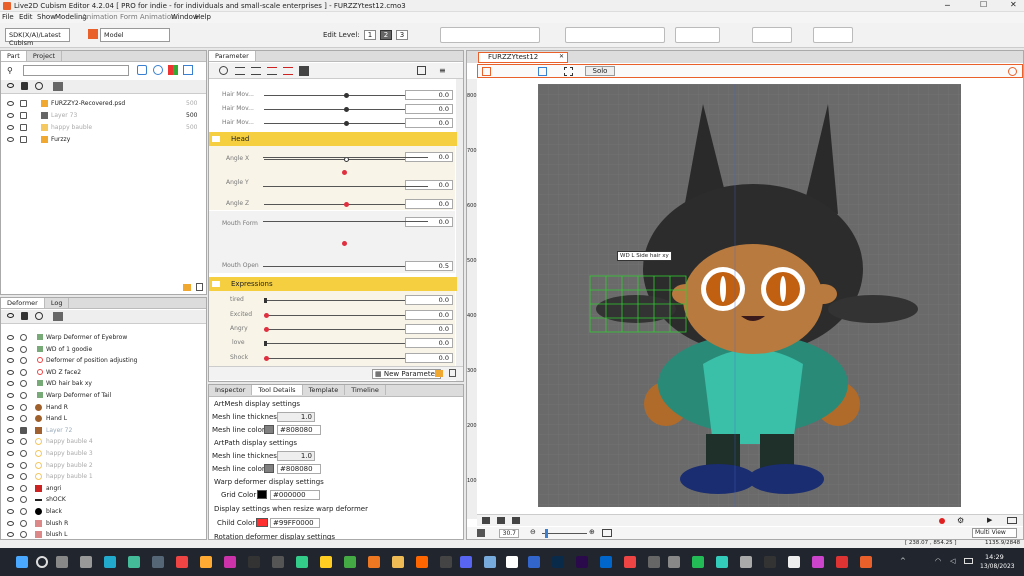 The image size is (1024, 576). I want to click on expressions-group-header: Expressions, so click(333, 284).